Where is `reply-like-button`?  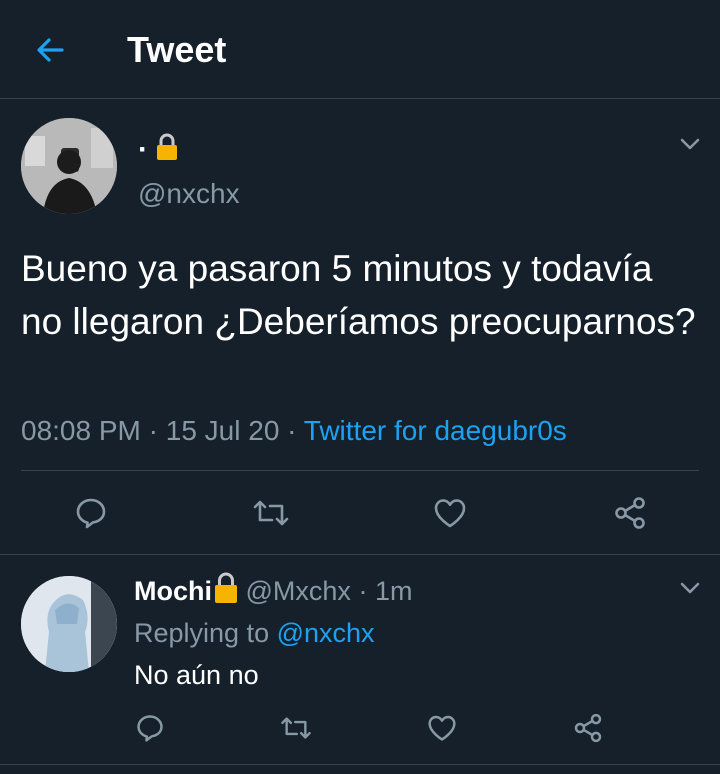
reply-like-button is located at coordinates (442, 728).